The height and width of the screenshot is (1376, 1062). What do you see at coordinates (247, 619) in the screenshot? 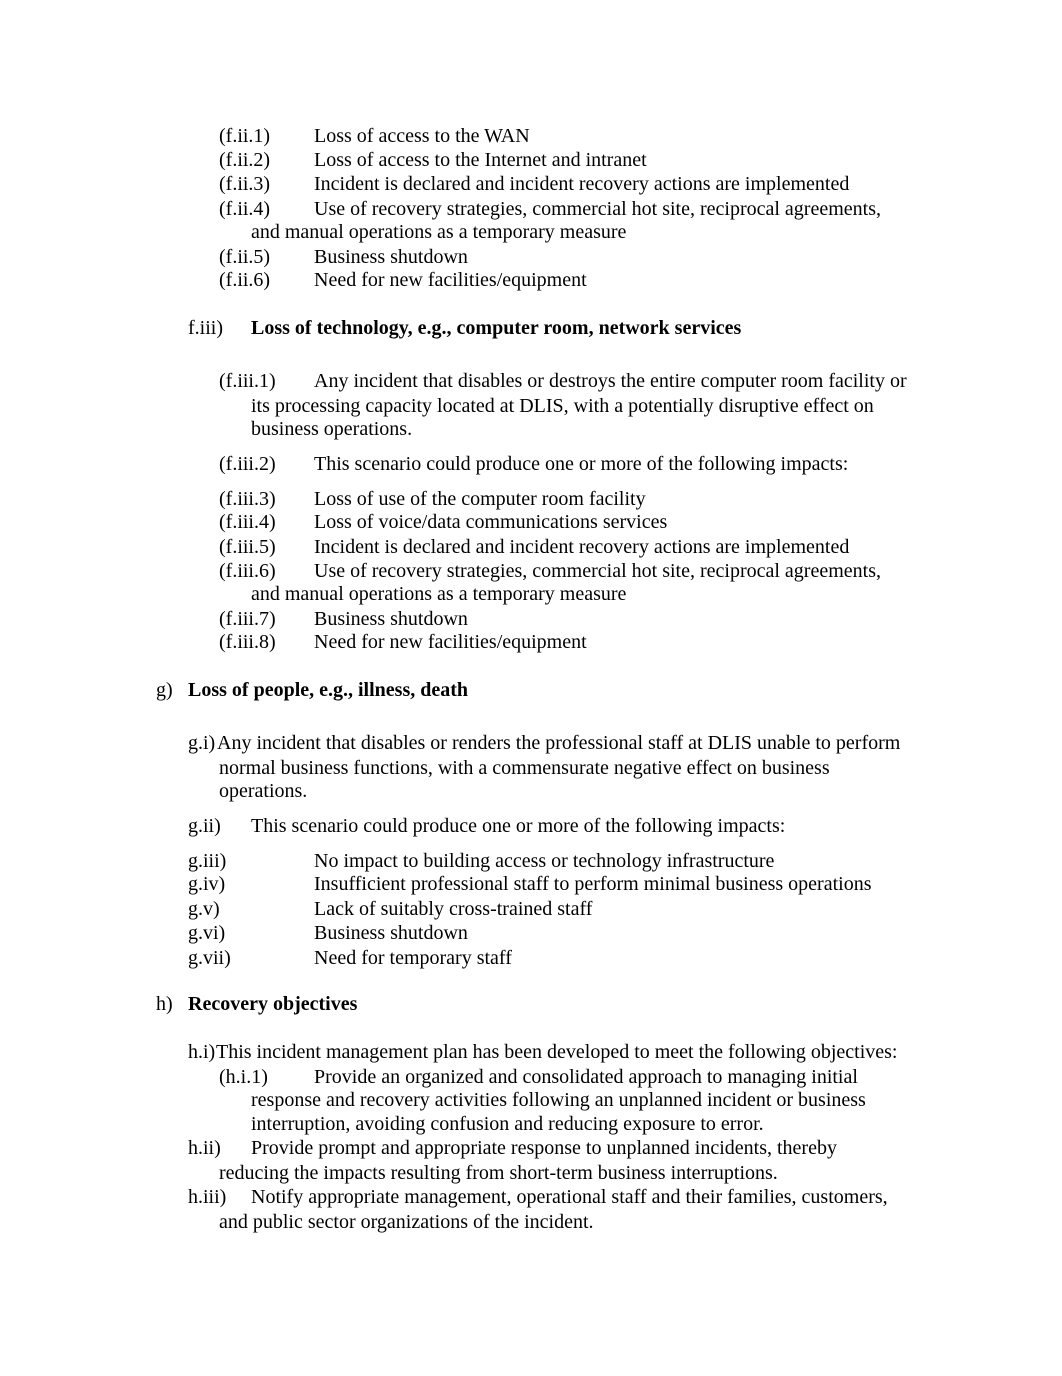
I see `item-number: (f.iii.7)` at bounding box center [247, 619].